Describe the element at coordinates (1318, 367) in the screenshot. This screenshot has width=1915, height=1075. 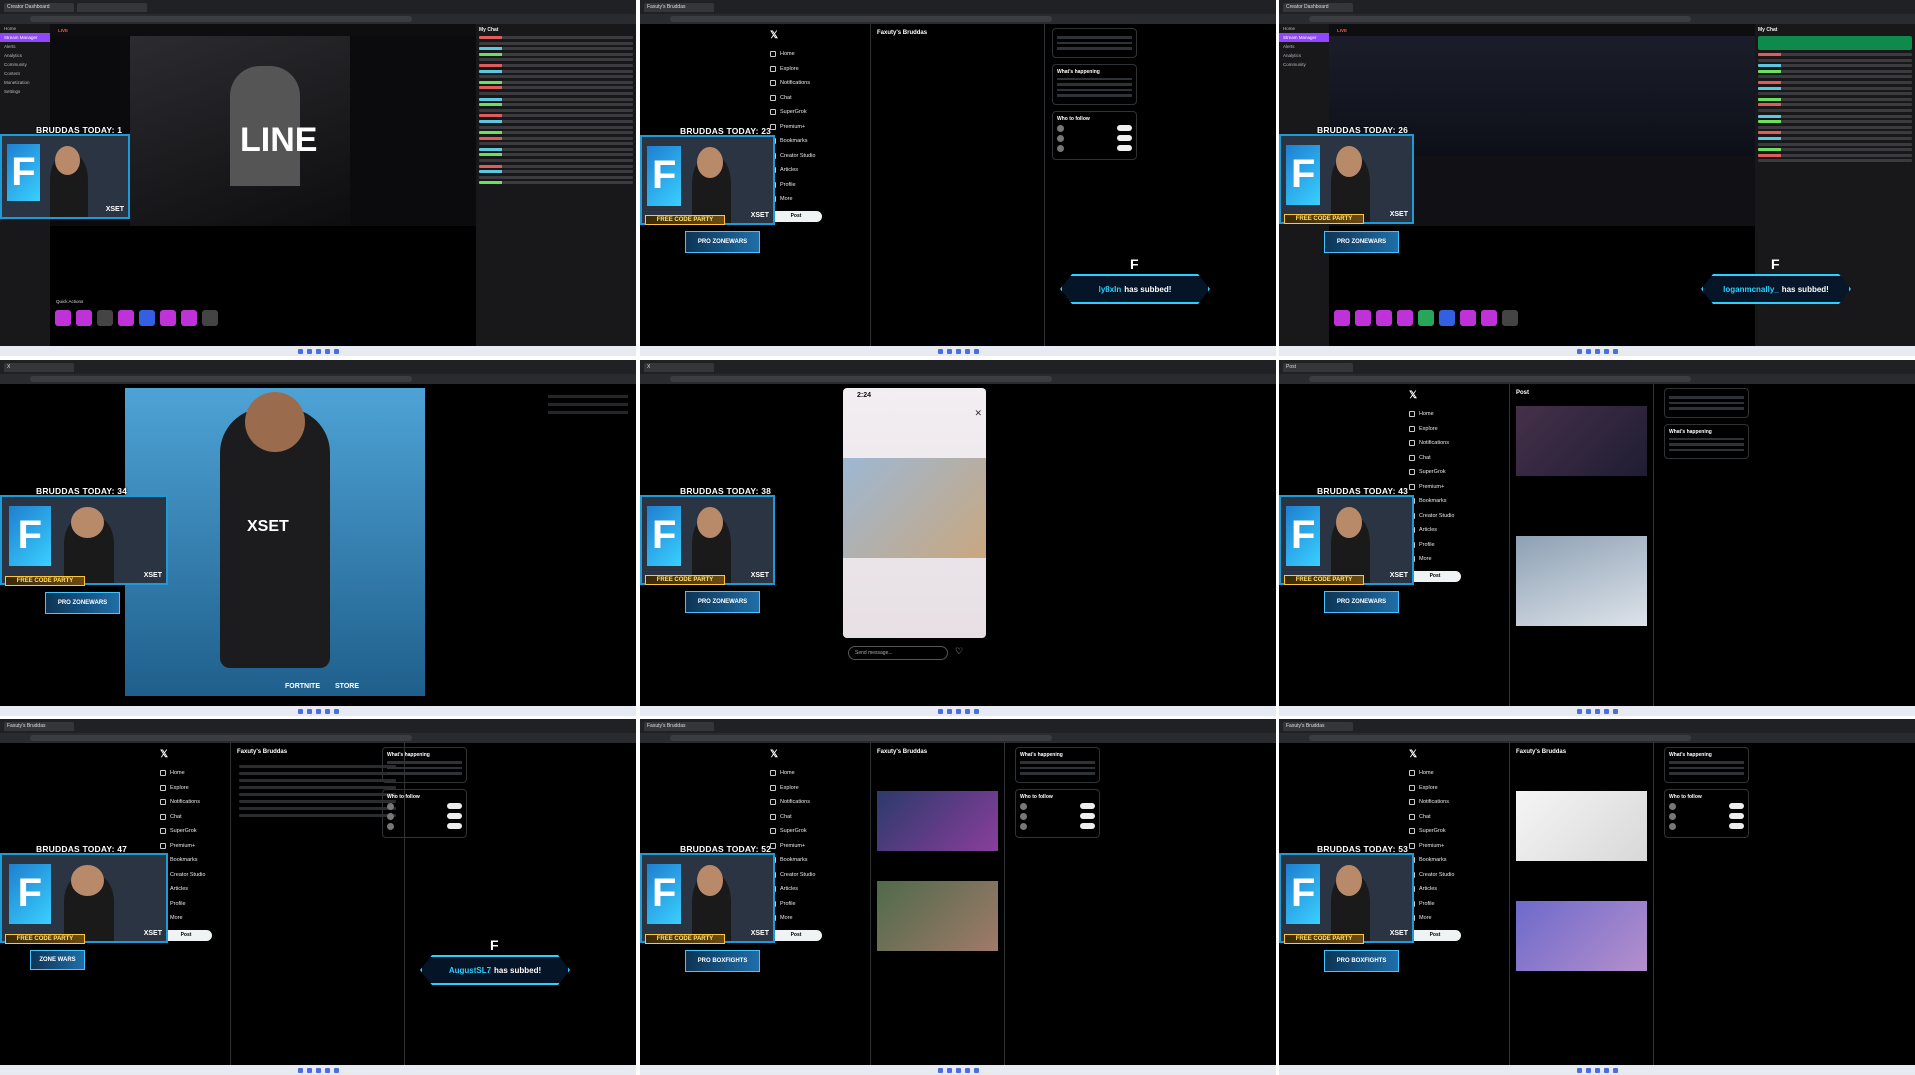
I see `browser-tab: Post` at that location.